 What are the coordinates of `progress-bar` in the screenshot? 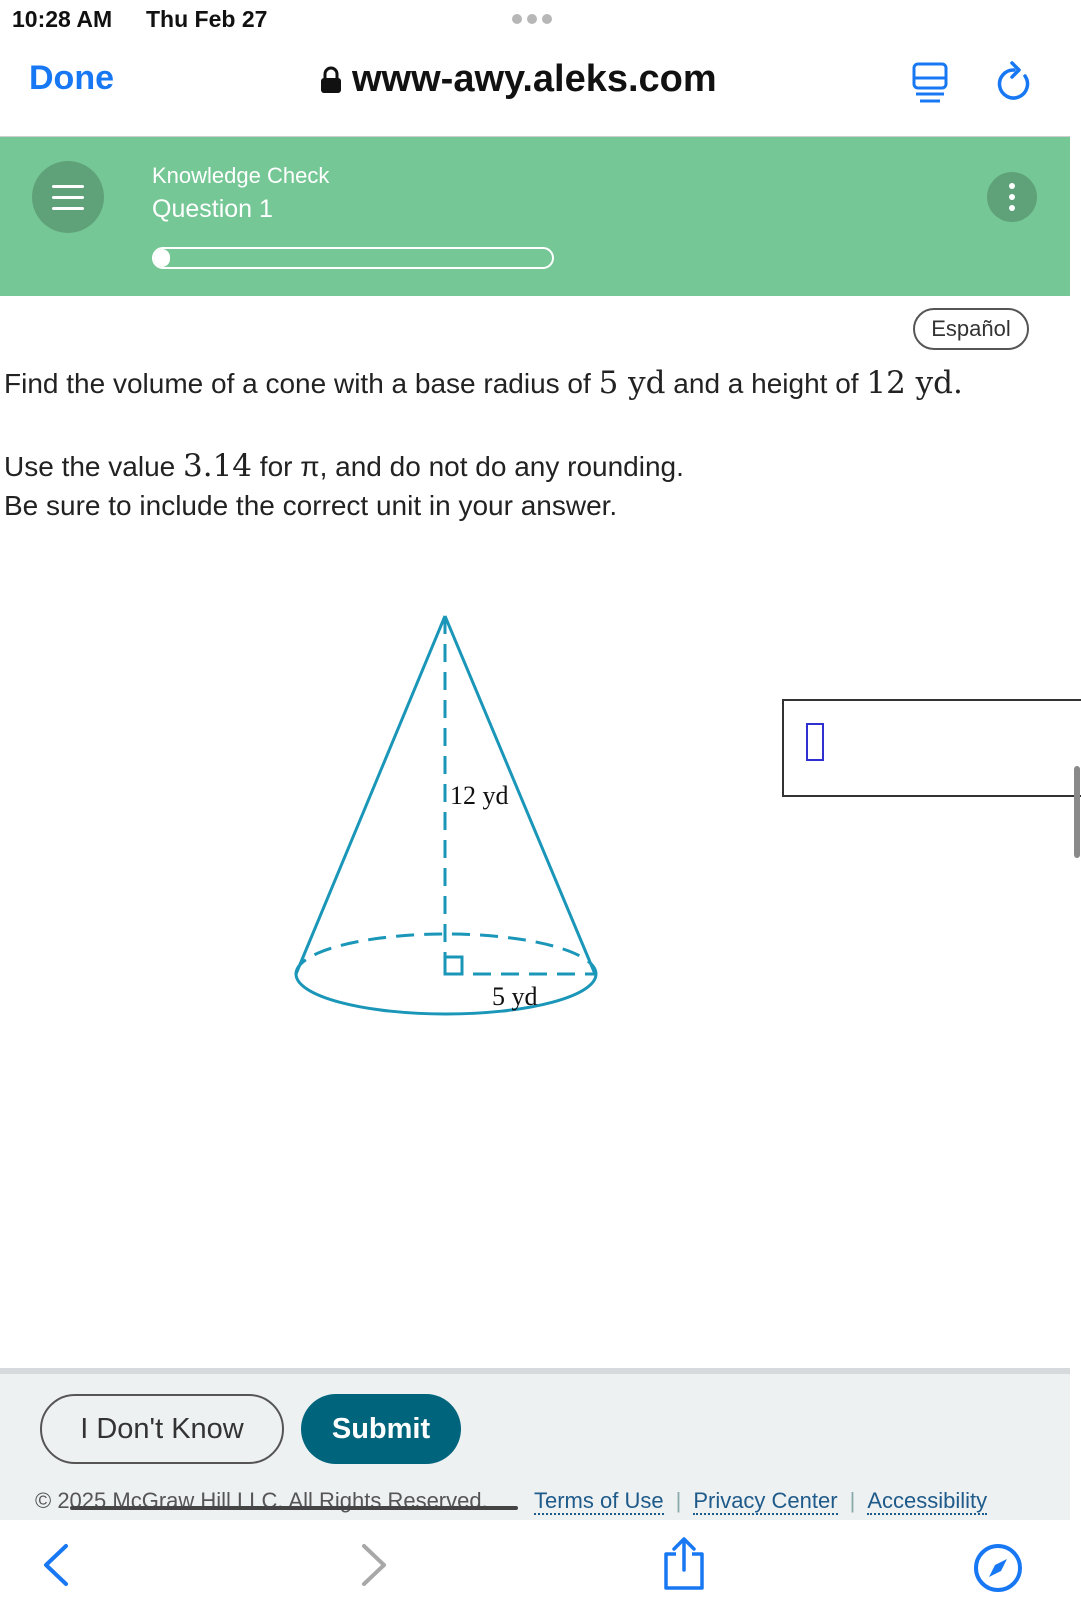 It's located at (353, 258).